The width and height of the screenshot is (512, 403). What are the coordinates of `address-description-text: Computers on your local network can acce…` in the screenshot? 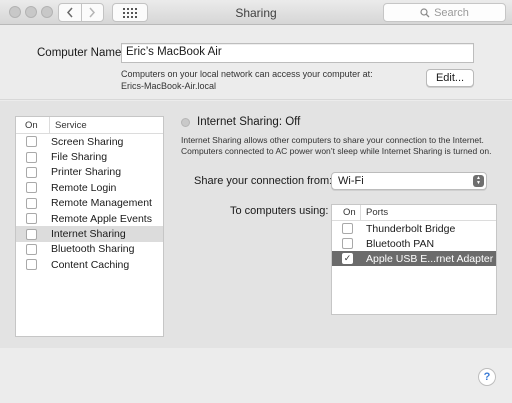 It's located at (247, 74).